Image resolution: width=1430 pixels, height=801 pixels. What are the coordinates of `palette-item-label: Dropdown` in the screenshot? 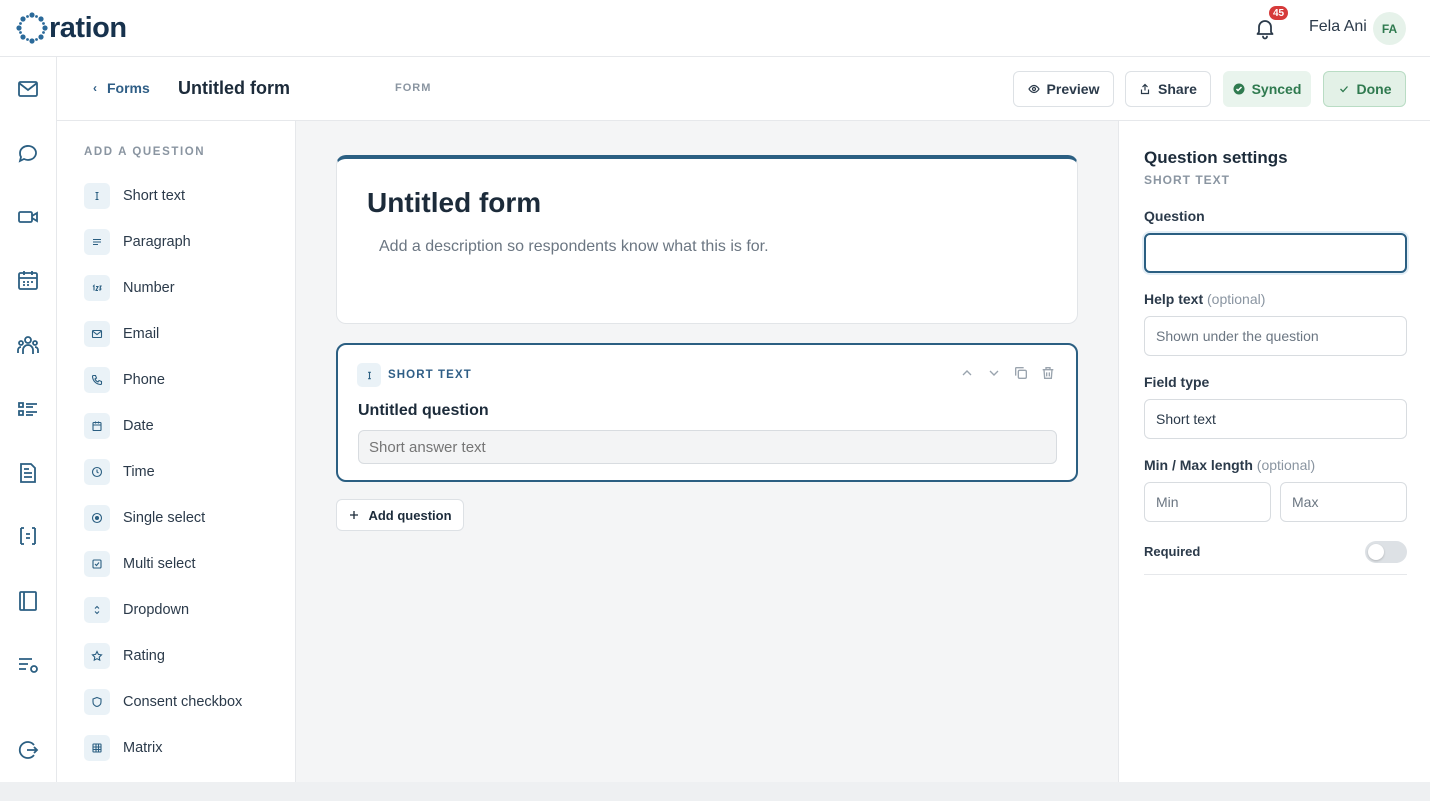 It's located at (156, 610).